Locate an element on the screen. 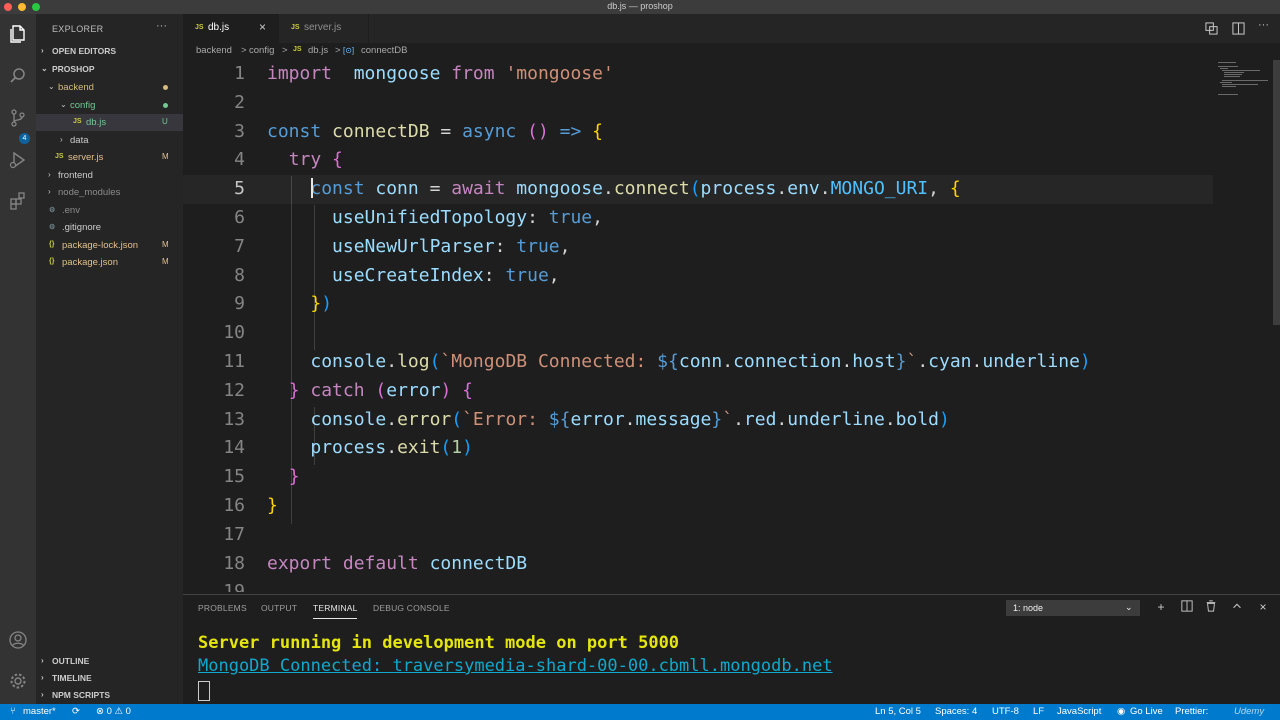 The image size is (1280, 720). breadcrumb-item: backend is located at coordinates (214, 50).